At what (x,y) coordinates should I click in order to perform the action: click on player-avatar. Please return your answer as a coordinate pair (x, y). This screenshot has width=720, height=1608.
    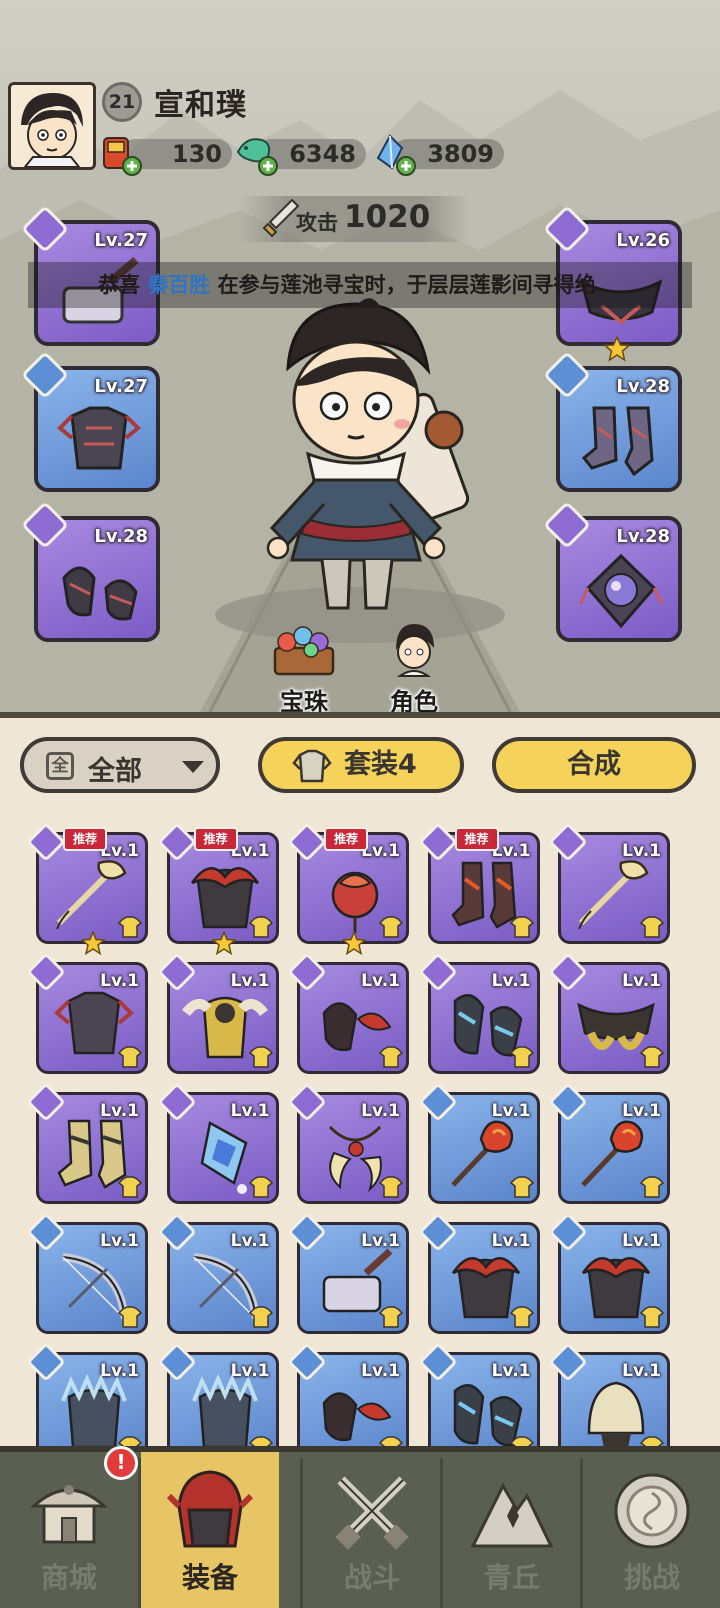
    Looking at the image, I should click on (52, 126).